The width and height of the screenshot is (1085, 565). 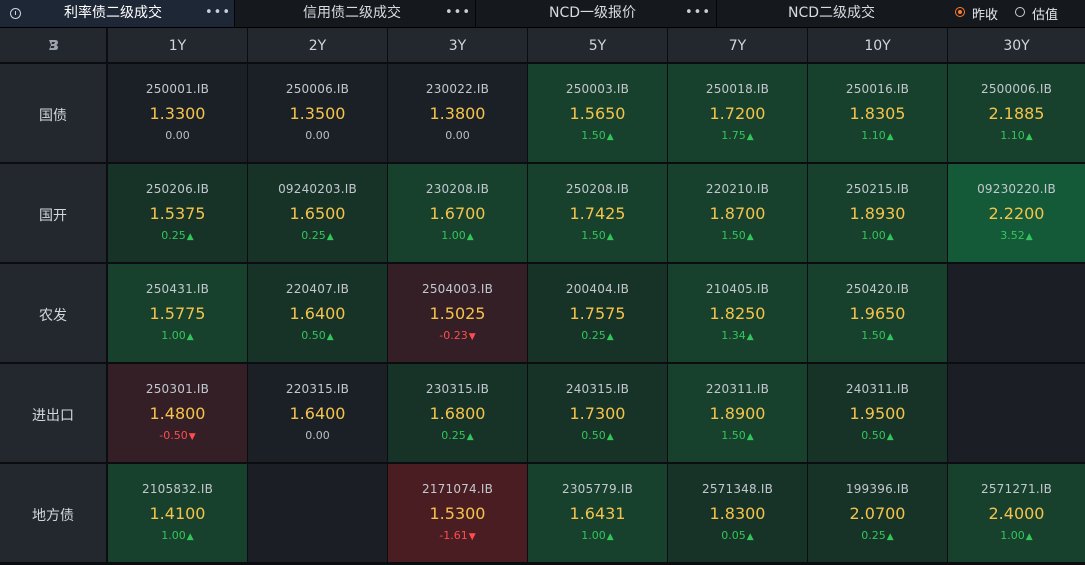 I want to click on bond-quote-cell: 220315.IB 1.6400 0.00, so click(x=317, y=413).